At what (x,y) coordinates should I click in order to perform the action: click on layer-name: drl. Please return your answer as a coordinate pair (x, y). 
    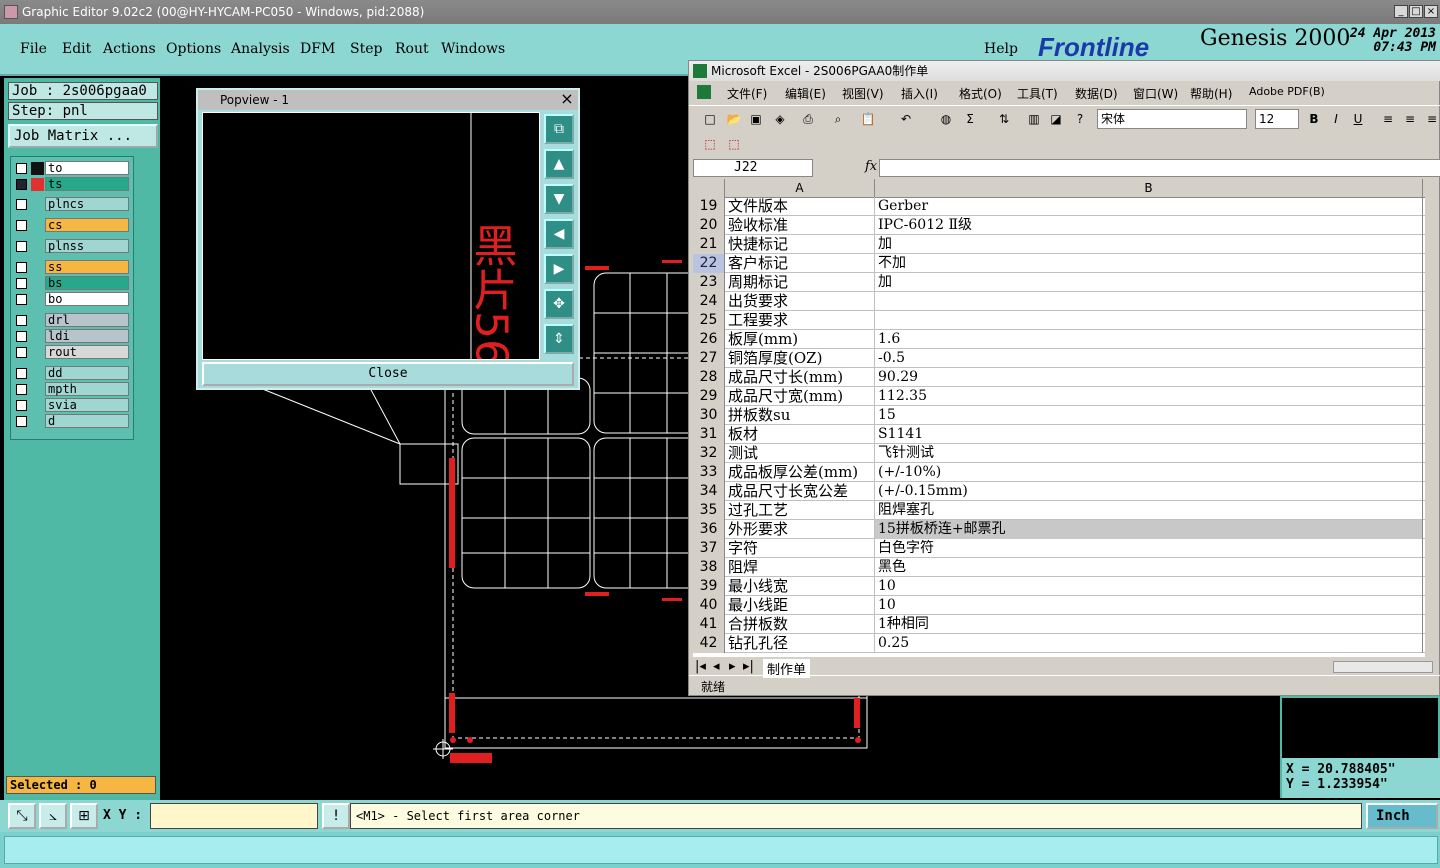
    Looking at the image, I should click on (87, 320).